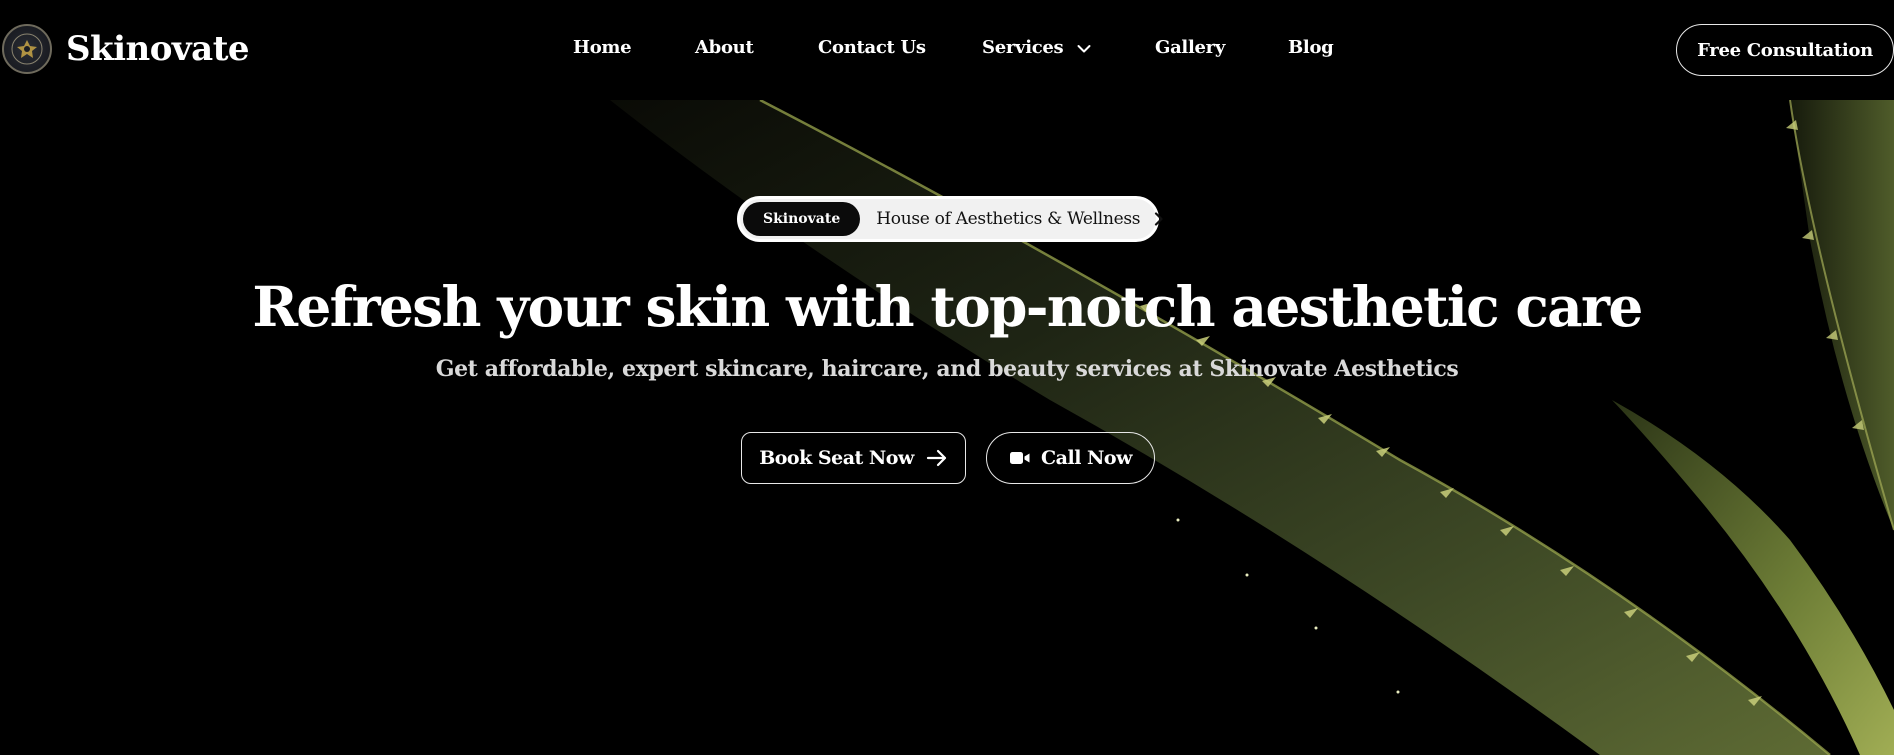  What do you see at coordinates (1086, 458) in the screenshot?
I see `call-now-label: Call Now` at bounding box center [1086, 458].